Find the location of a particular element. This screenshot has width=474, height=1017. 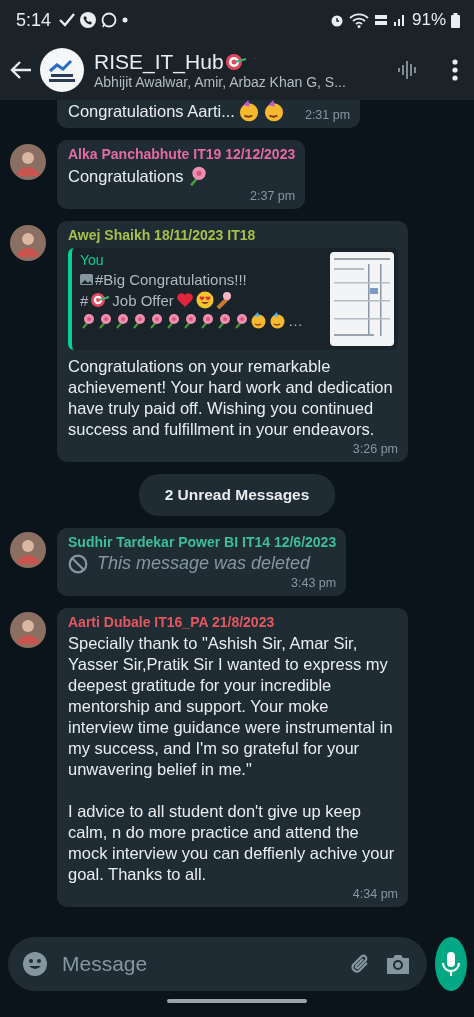

message-text: Congratulations is located at coordinates (126, 176).